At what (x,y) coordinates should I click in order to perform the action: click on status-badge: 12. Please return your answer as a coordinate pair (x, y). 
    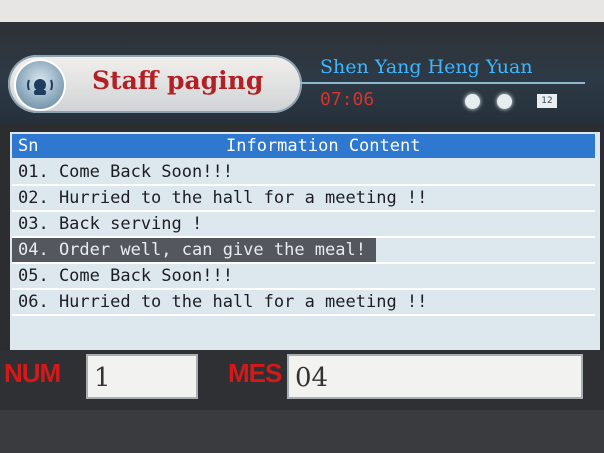
    Looking at the image, I should click on (547, 101).